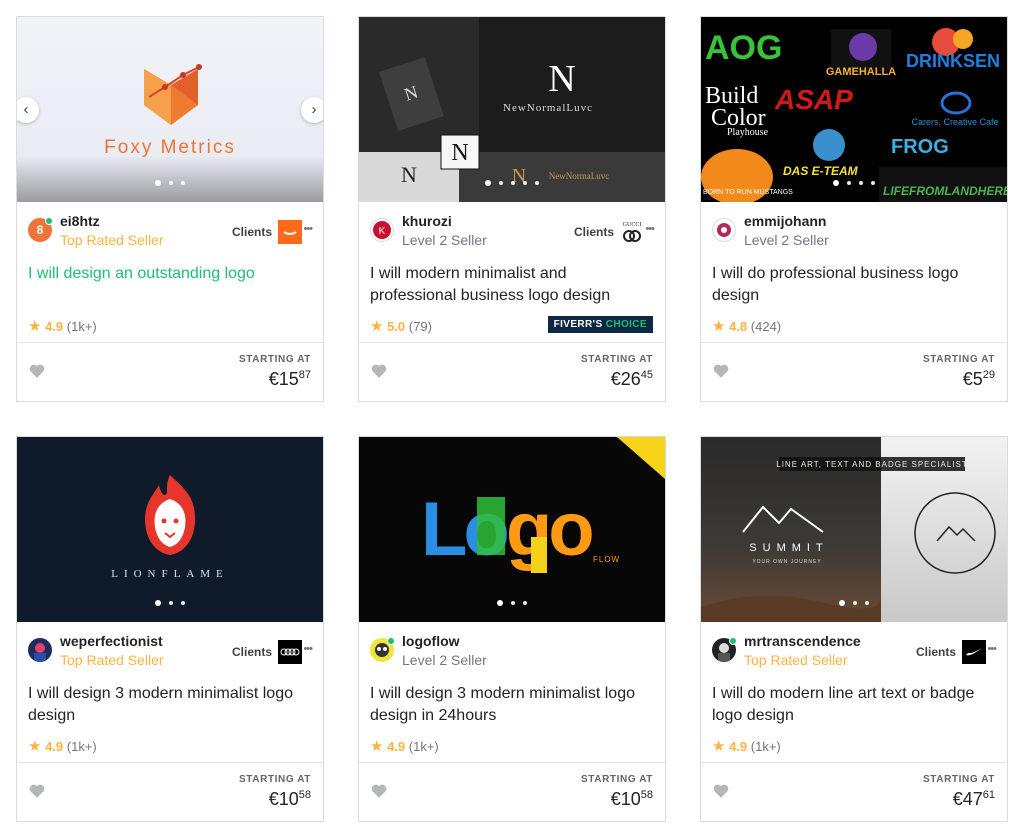 Image resolution: width=1025 pixels, height=838 pixels. What do you see at coordinates (111, 641) in the screenshot?
I see `seller-name: weperfectionist` at bounding box center [111, 641].